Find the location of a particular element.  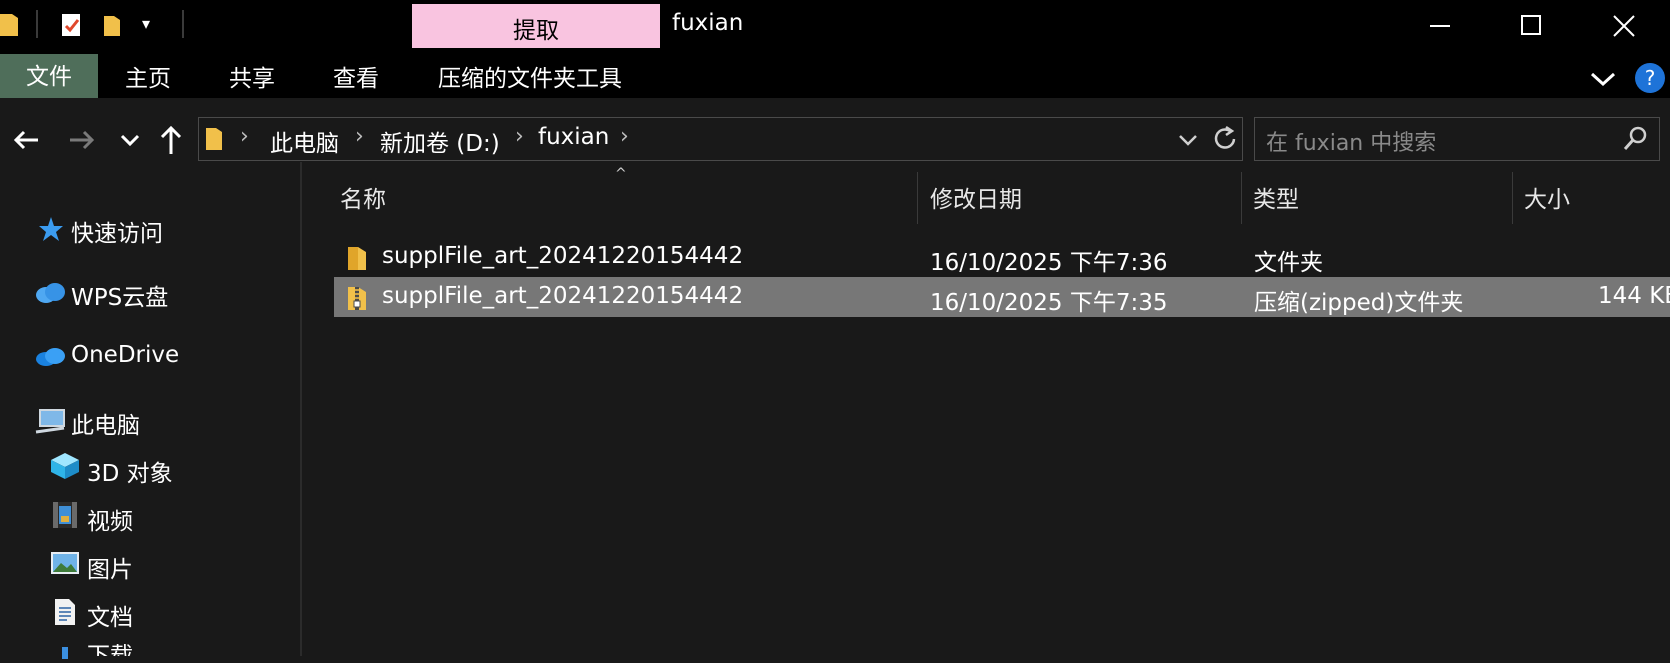

breadcrumb-this-pc: 此电脑 is located at coordinates (304, 141).